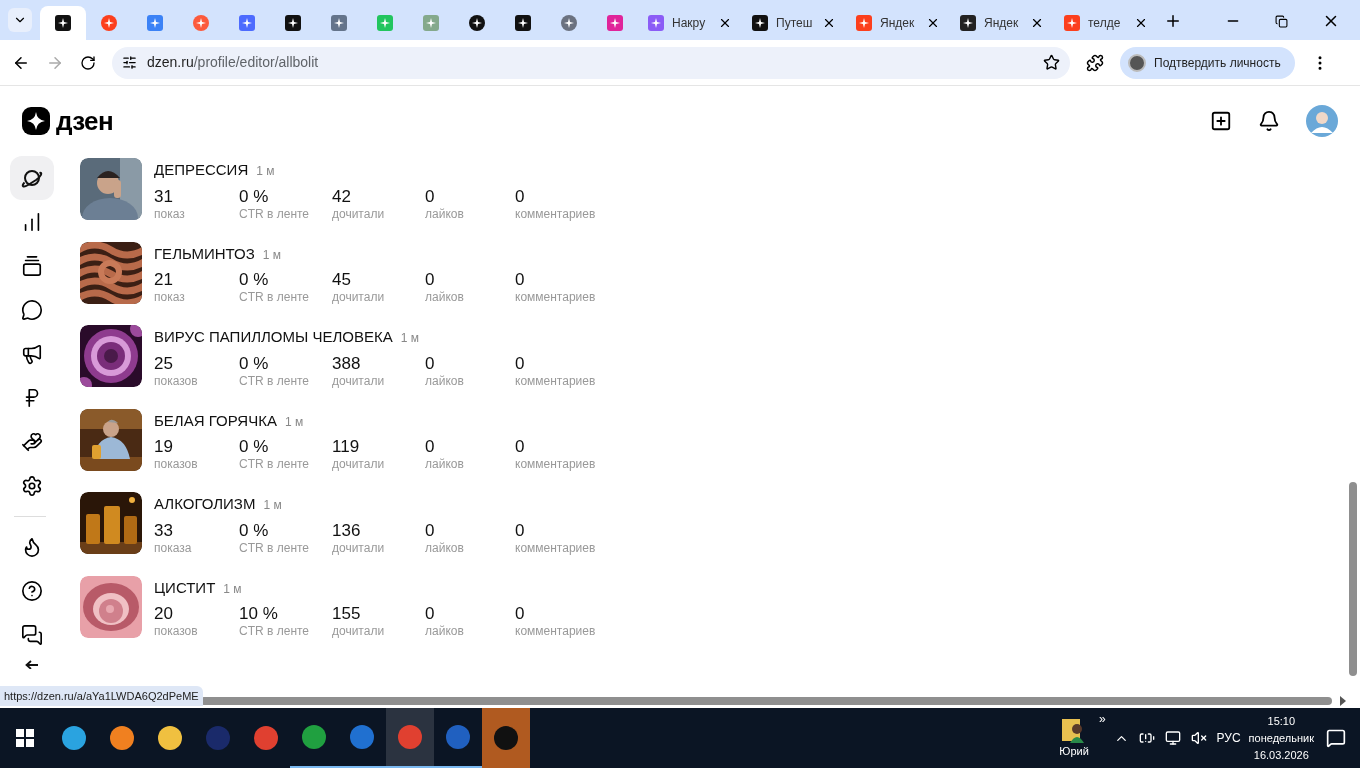  I want to click on clock-weekday: понедельник, so click(1281, 738).